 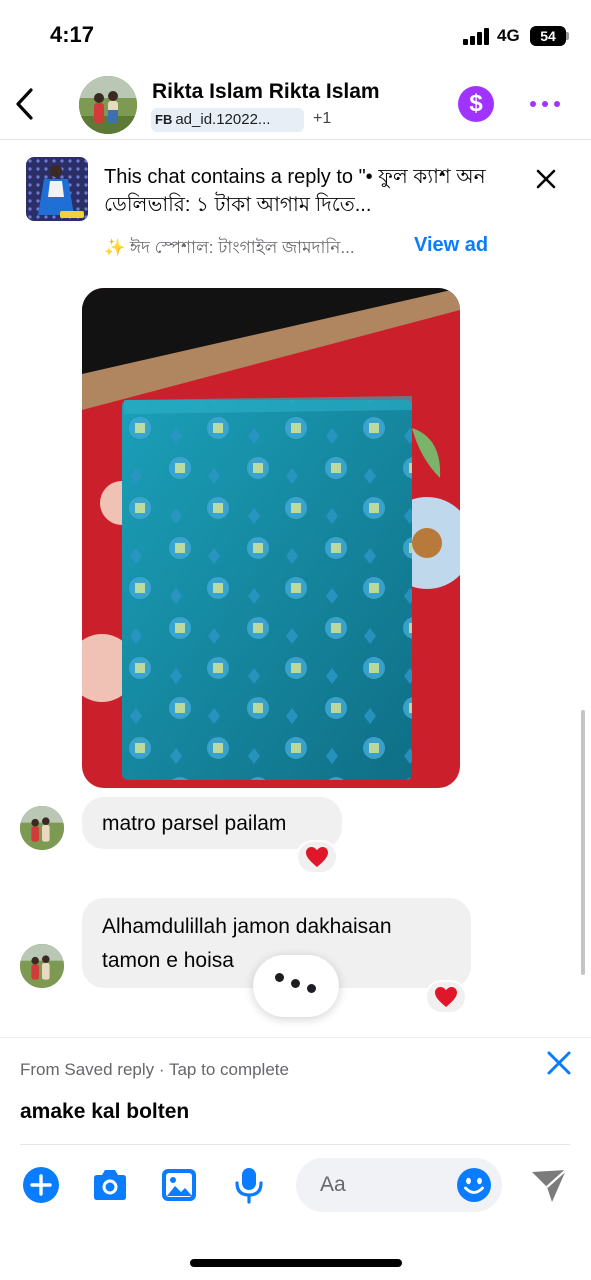 I want to click on camera-button, so click(x=110, y=1185).